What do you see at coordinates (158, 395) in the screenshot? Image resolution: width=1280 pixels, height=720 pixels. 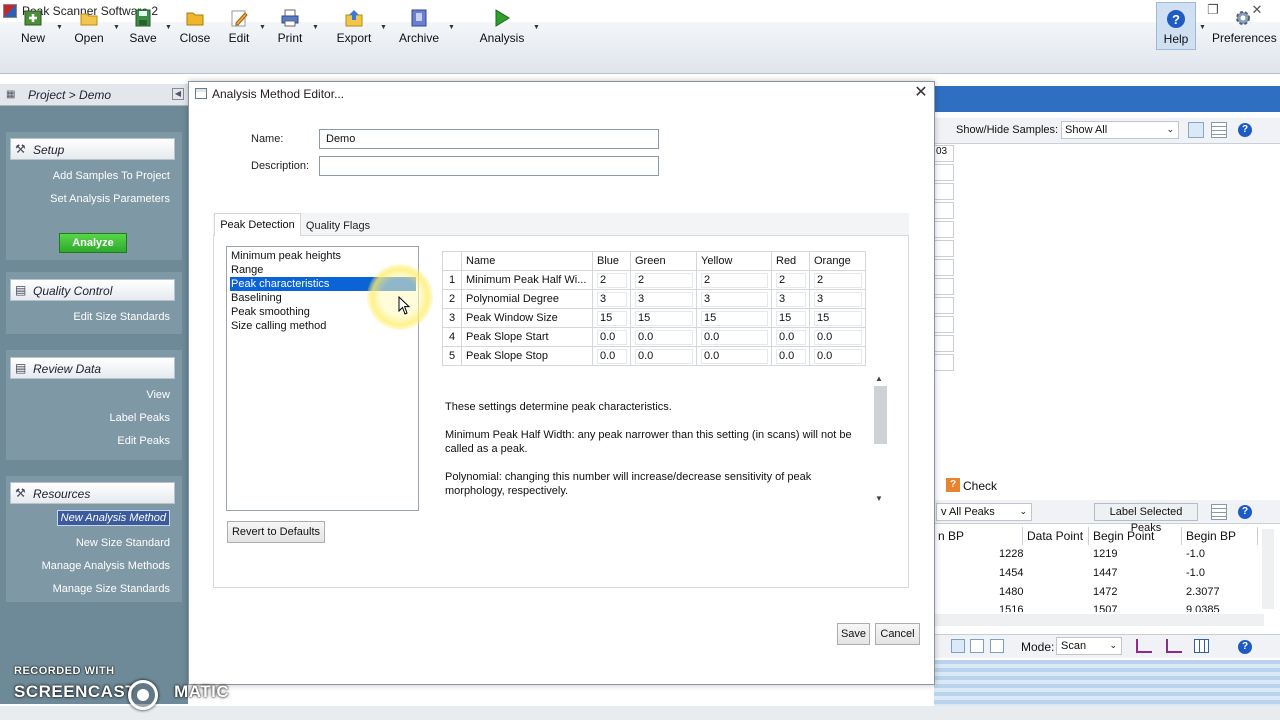 I see `view-link: View` at bounding box center [158, 395].